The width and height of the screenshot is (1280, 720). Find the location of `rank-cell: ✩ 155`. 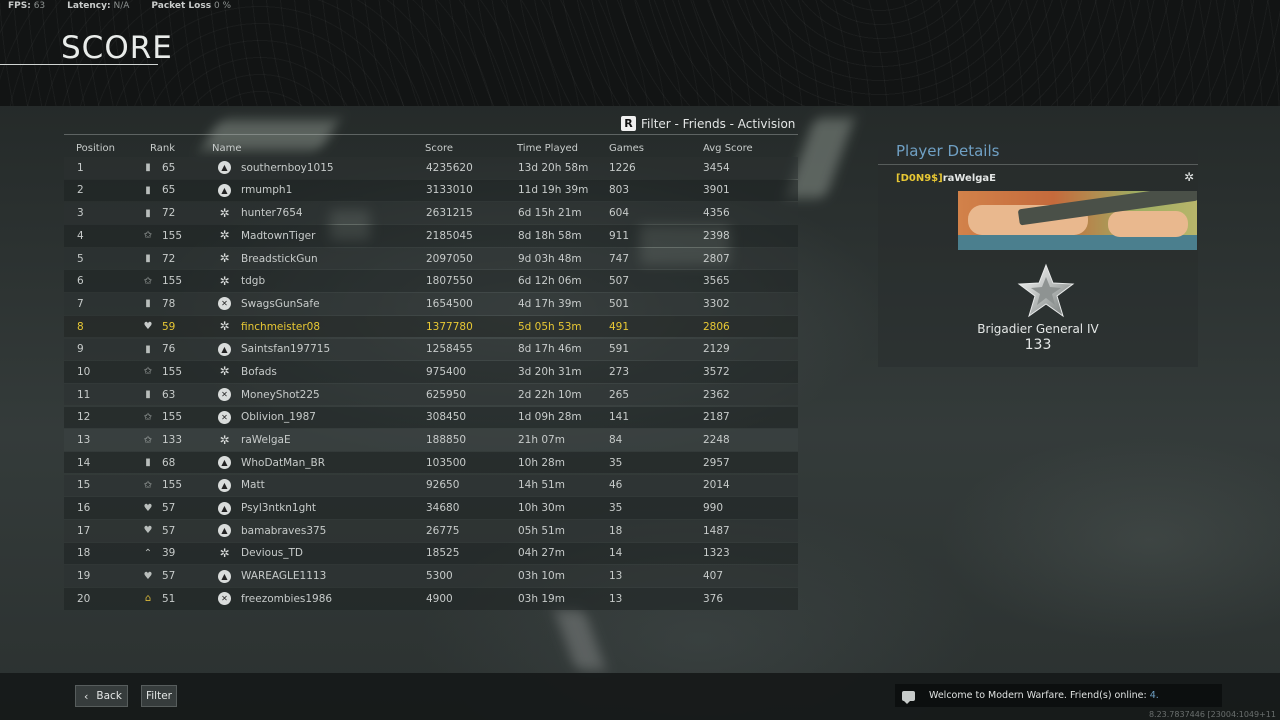

rank-cell: ✩ 155 is located at coordinates (175, 372).